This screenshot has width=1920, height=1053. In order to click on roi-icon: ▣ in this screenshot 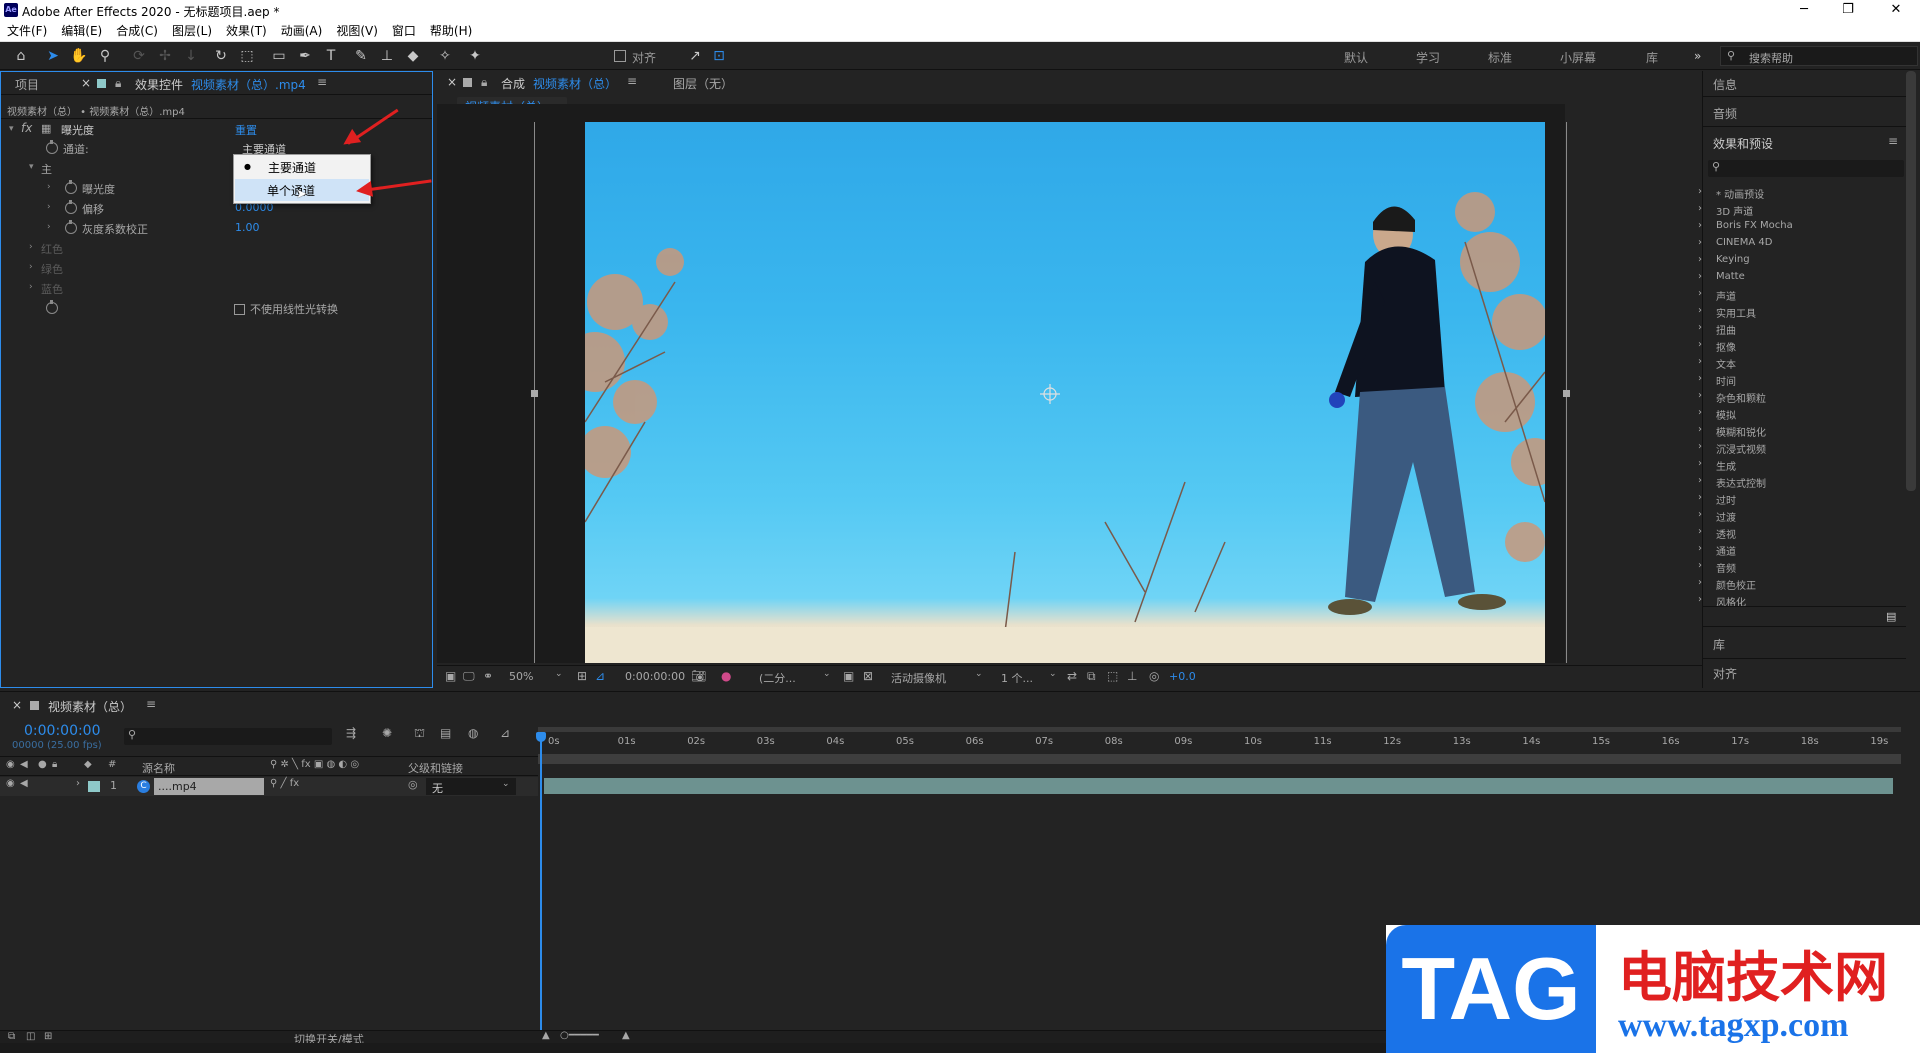, I will do `click(848, 676)`.